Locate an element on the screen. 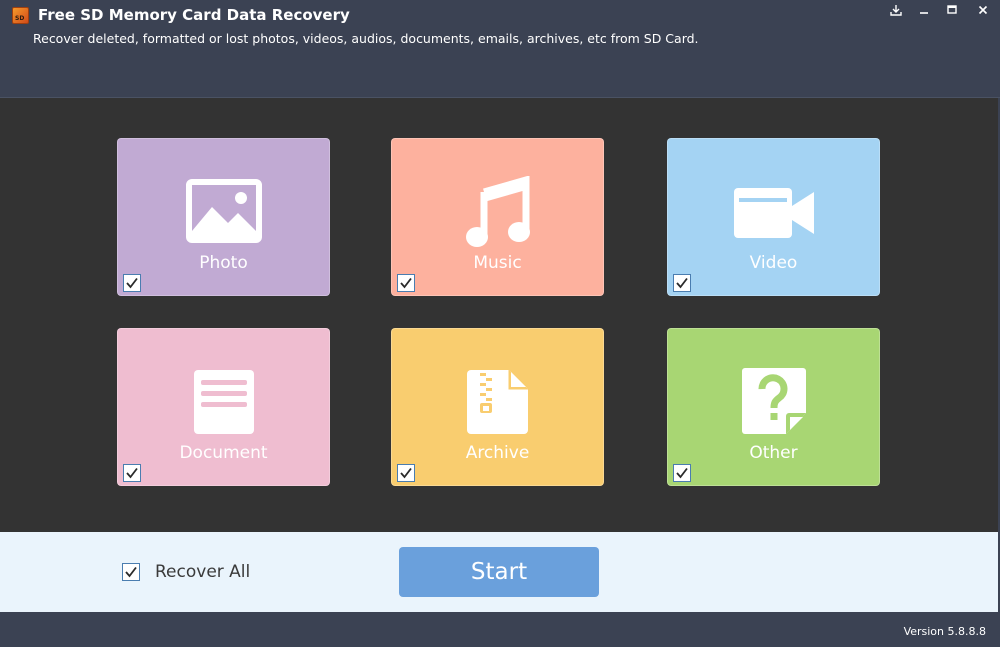 The image size is (1000, 647). close-button is located at coordinates (983, 10).